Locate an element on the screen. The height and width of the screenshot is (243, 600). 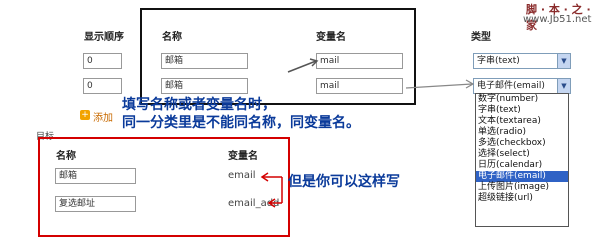
add-link: 添加 is located at coordinates (103, 116).